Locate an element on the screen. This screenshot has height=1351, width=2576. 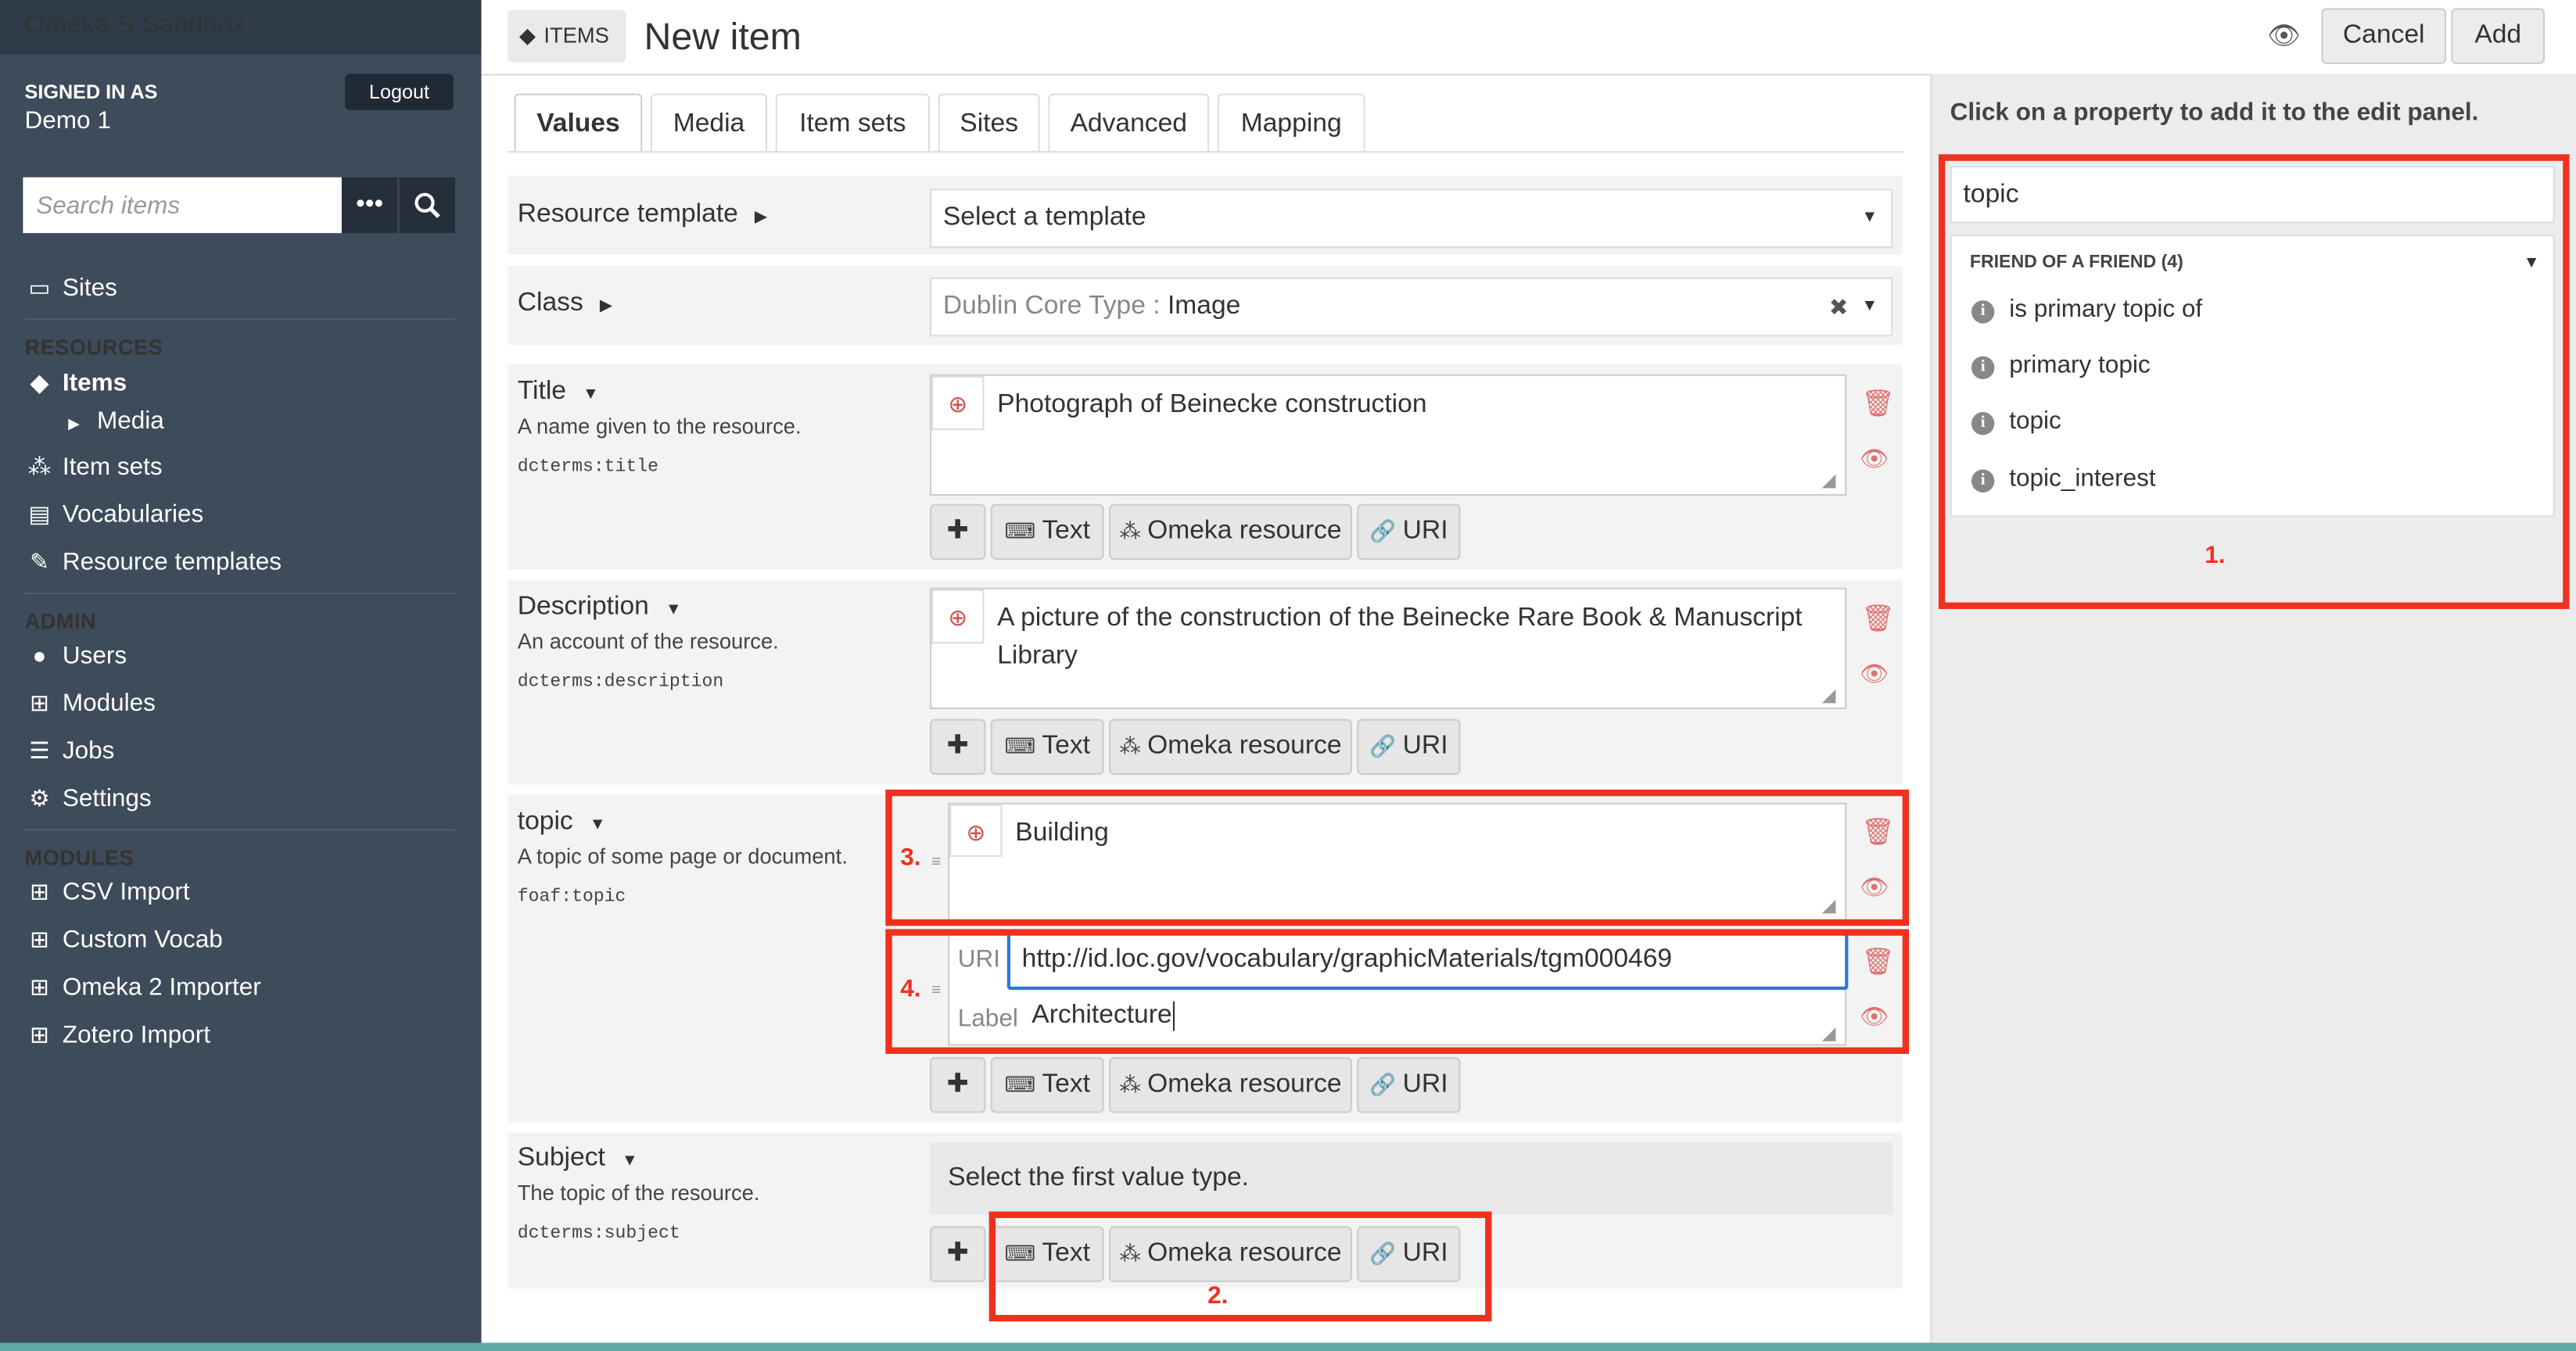
resource-template-select: Select a template ▼ is located at coordinates (1411, 218).